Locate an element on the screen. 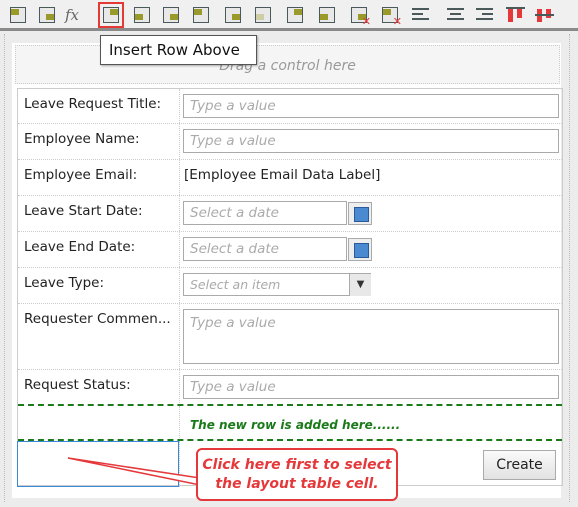 This screenshot has height=507, width=578. callout-line: Click here first to select is located at coordinates (297, 465).